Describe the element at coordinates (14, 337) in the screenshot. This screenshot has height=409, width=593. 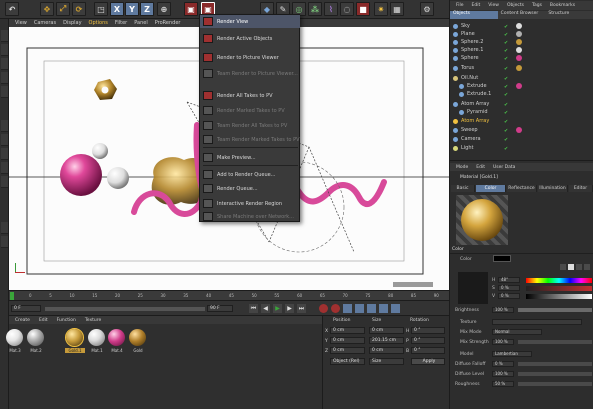
I see `material-swatch-mat3` at that location.